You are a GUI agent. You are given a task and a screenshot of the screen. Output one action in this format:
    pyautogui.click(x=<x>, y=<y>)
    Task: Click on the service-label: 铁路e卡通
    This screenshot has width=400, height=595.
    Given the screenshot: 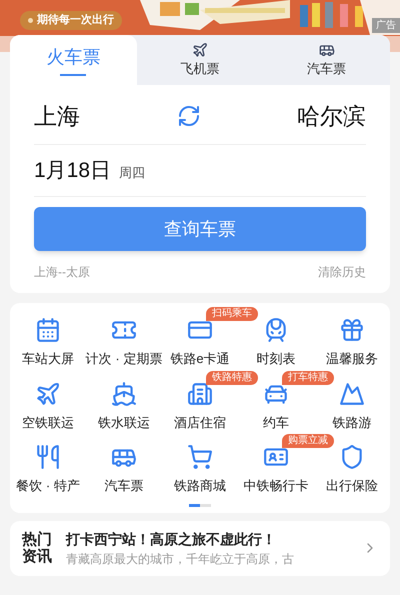 What is the action you would take?
    pyautogui.click(x=200, y=358)
    